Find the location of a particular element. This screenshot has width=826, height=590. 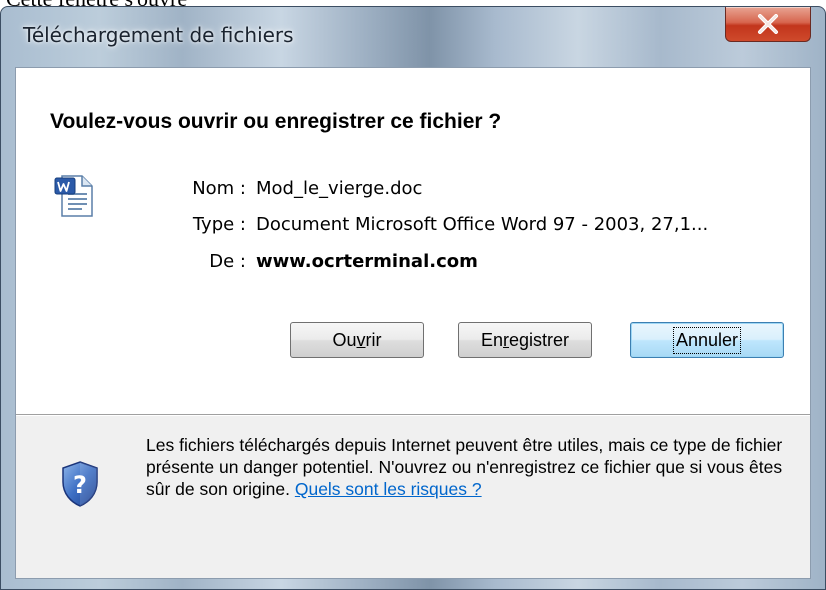

close-icon is located at coordinates (768, 24).